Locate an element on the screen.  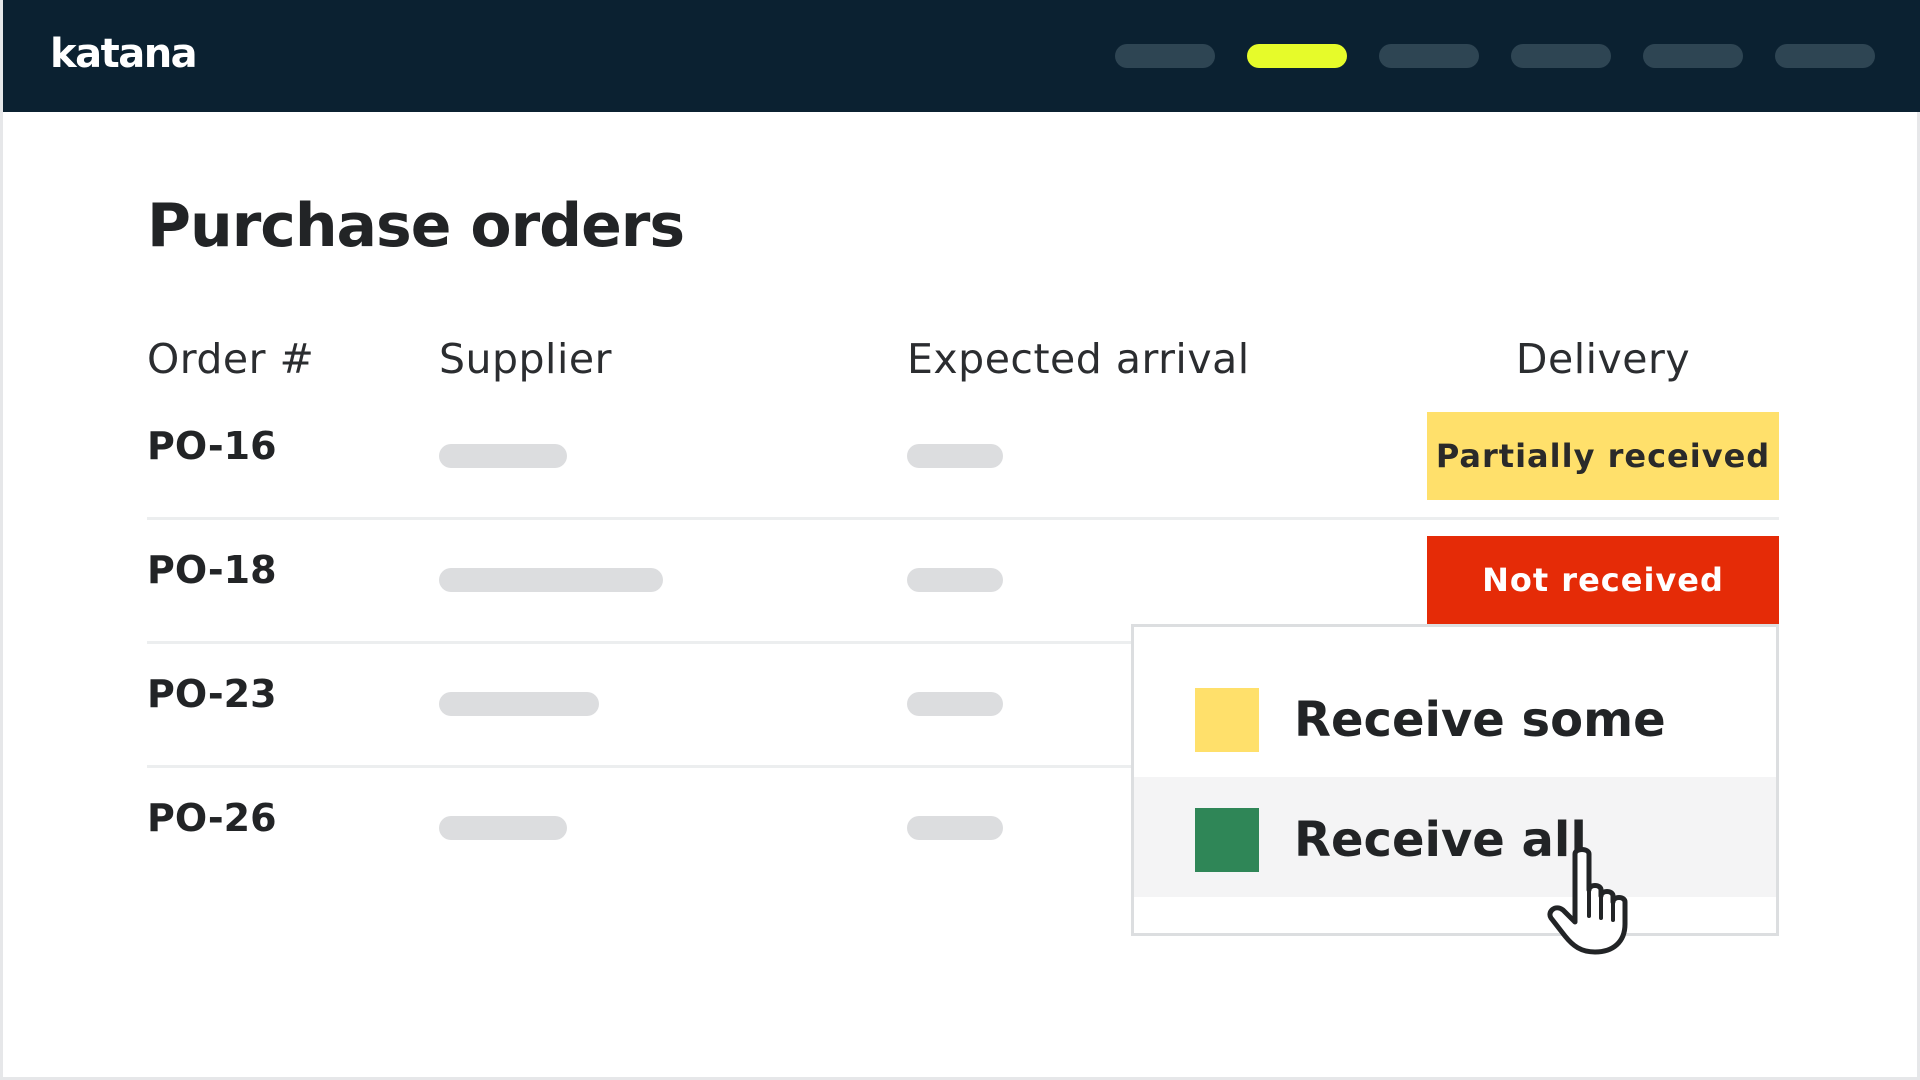
hand-pointer-icon is located at coordinates (1587, 901).